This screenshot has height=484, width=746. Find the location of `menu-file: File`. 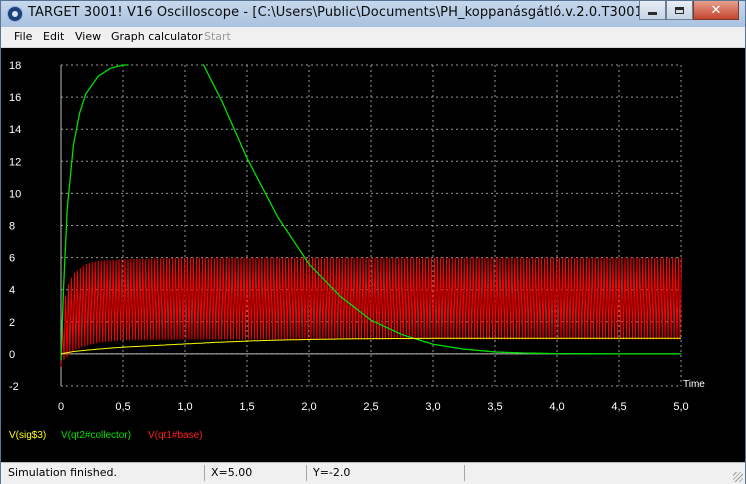

menu-file: File is located at coordinates (23, 36).